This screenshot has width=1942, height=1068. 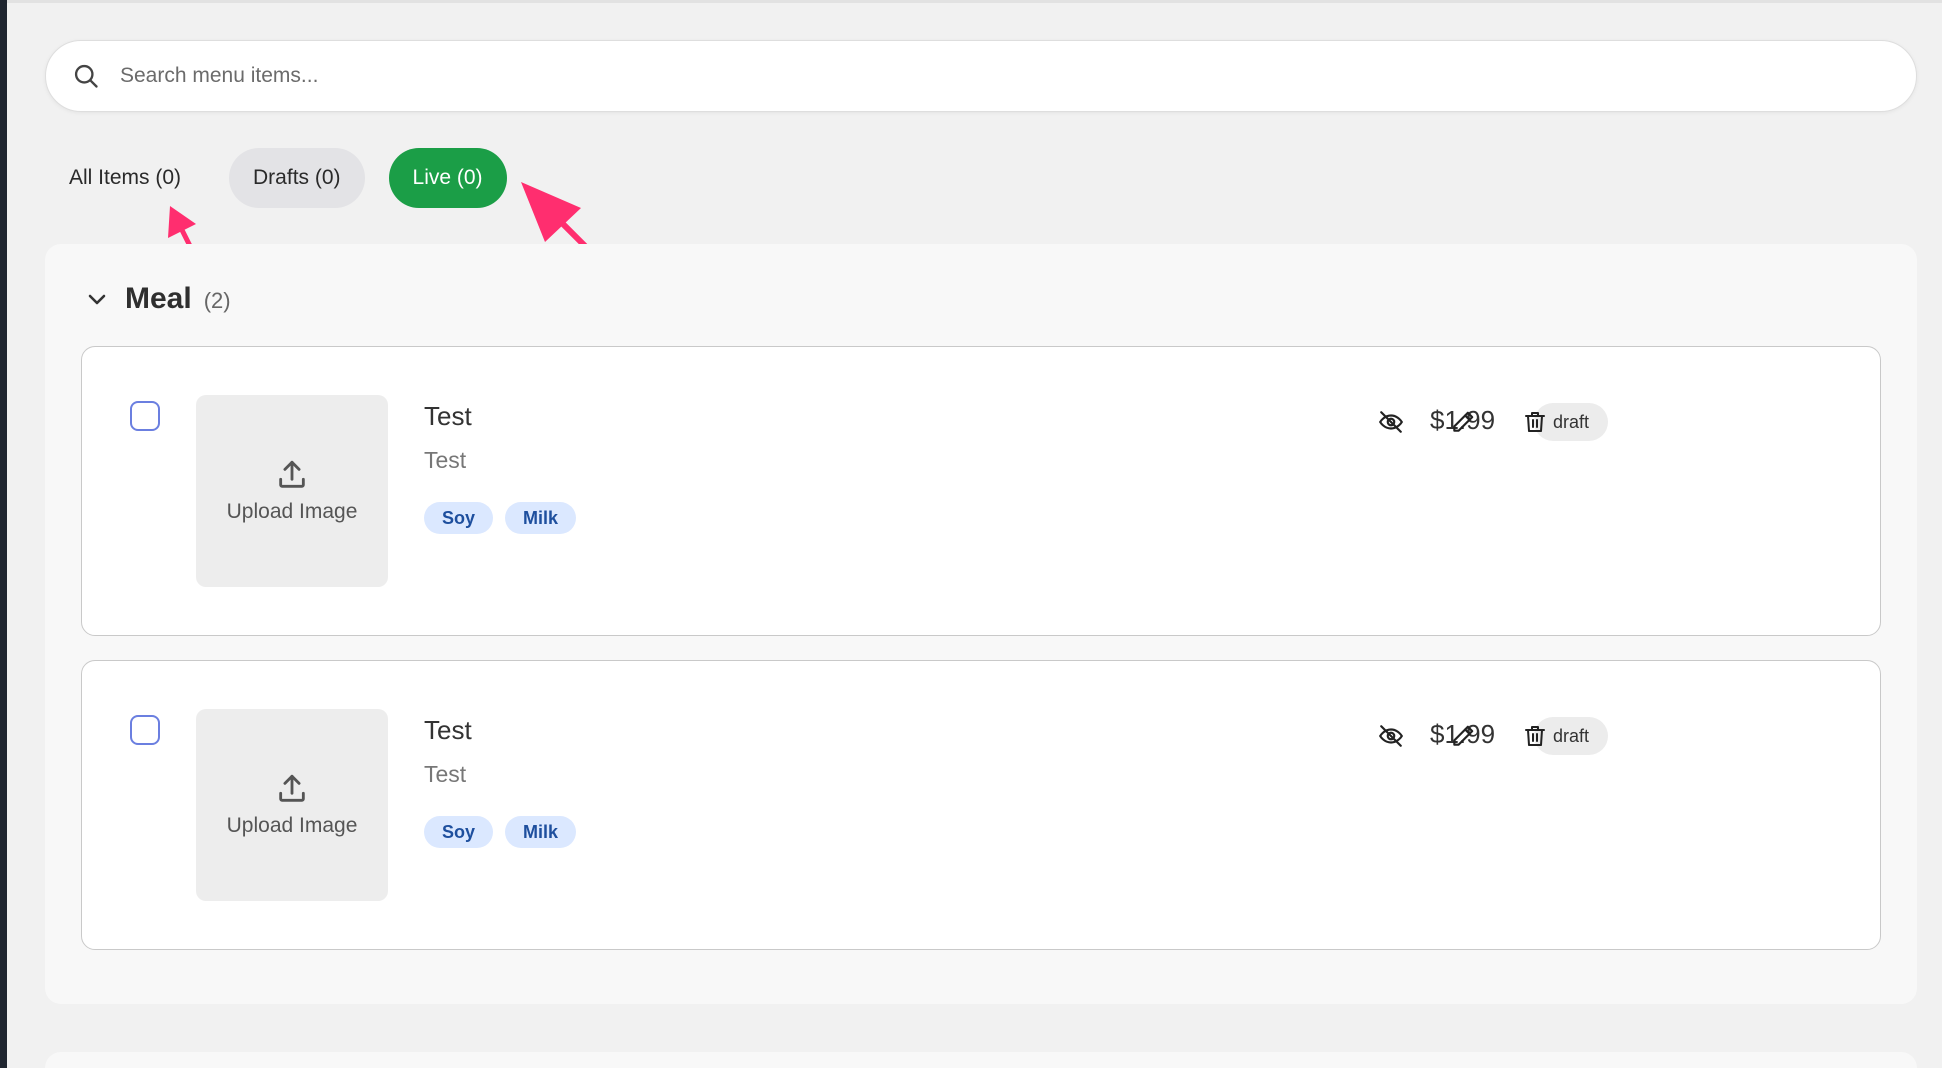 I want to click on top-divider, so click(x=974, y=1).